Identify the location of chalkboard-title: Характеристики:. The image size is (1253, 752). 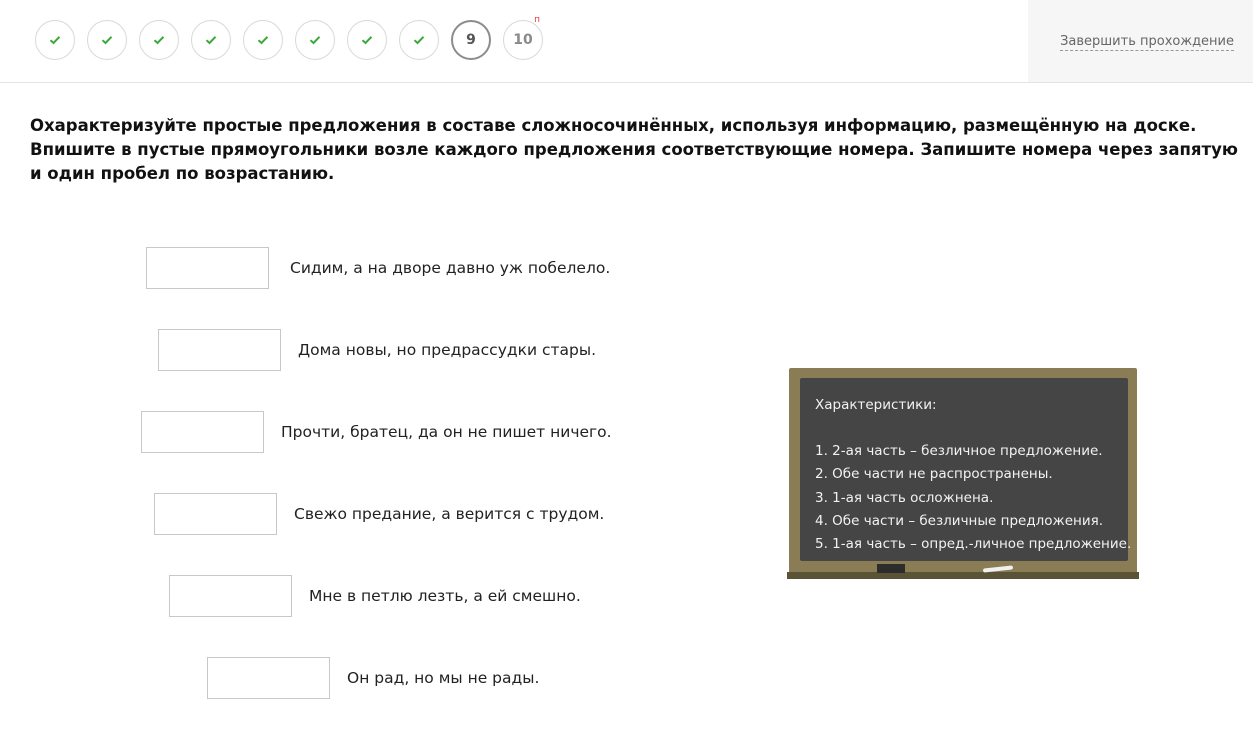
(876, 405).